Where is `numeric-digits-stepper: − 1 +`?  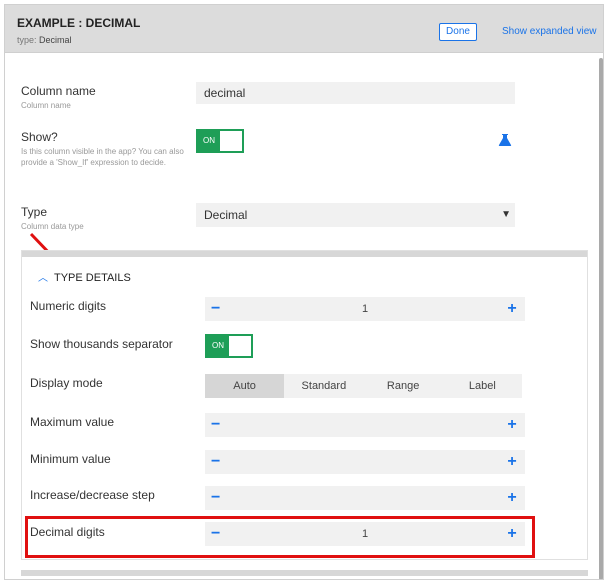 numeric-digits-stepper: − 1 + is located at coordinates (365, 309).